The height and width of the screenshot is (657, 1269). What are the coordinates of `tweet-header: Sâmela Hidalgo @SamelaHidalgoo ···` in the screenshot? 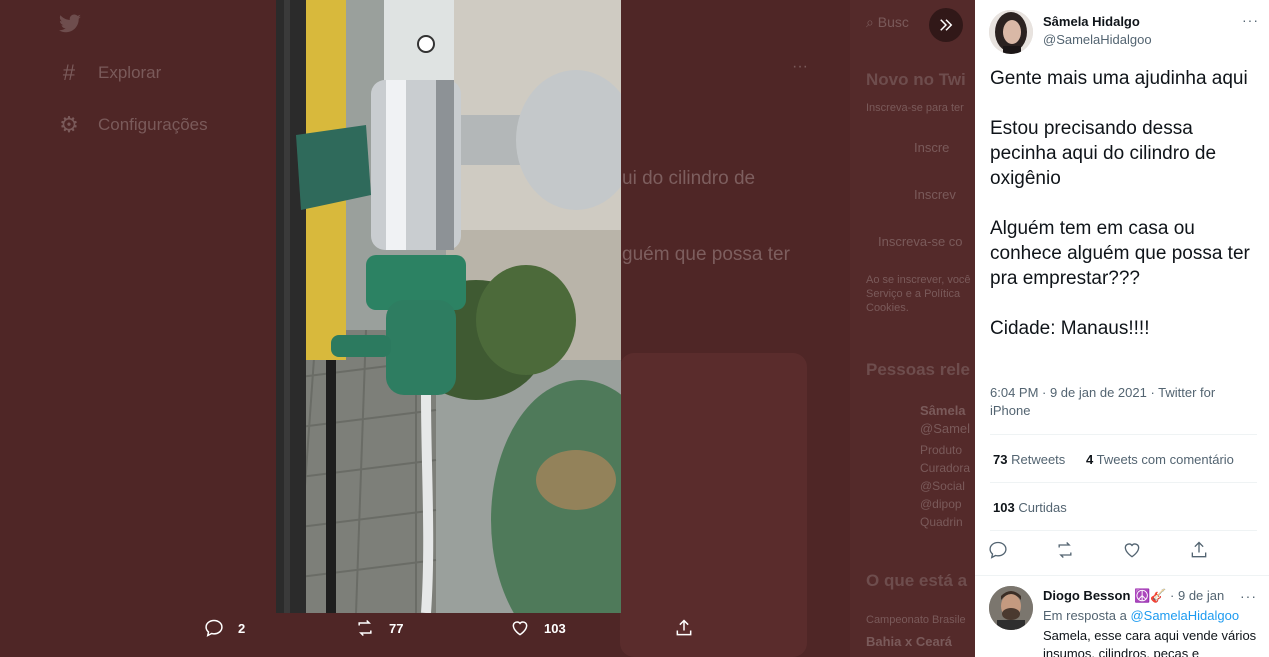 It's located at (1124, 32).